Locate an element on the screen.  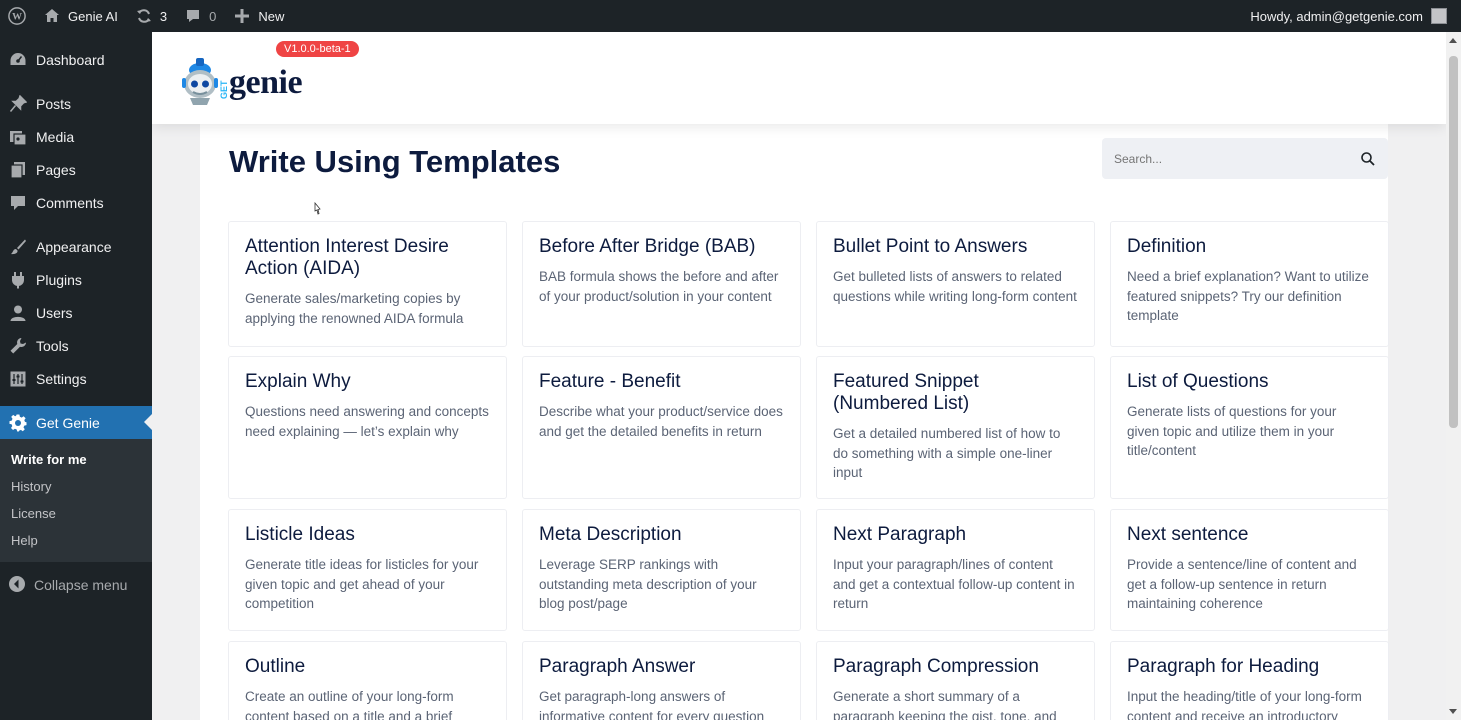
template-card-title: Feature - Benefit is located at coordinates (610, 381).